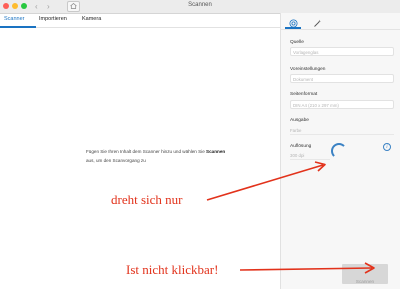  What do you see at coordinates (342, 51) in the screenshot?
I see `quelle-select: Vorlagenglas` at bounding box center [342, 51].